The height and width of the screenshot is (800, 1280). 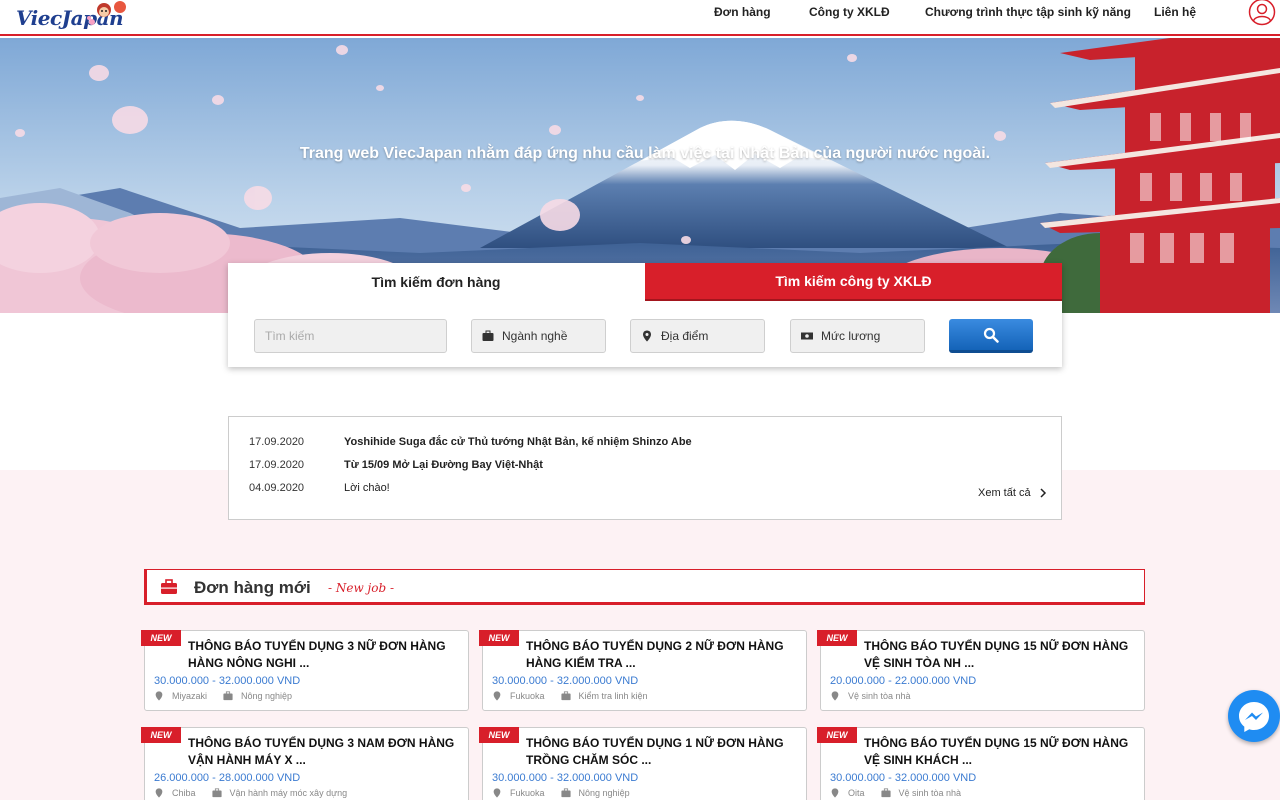 What do you see at coordinates (1262, 13) in the screenshot?
I see `user-icon` at bounding box center [1262, 13].